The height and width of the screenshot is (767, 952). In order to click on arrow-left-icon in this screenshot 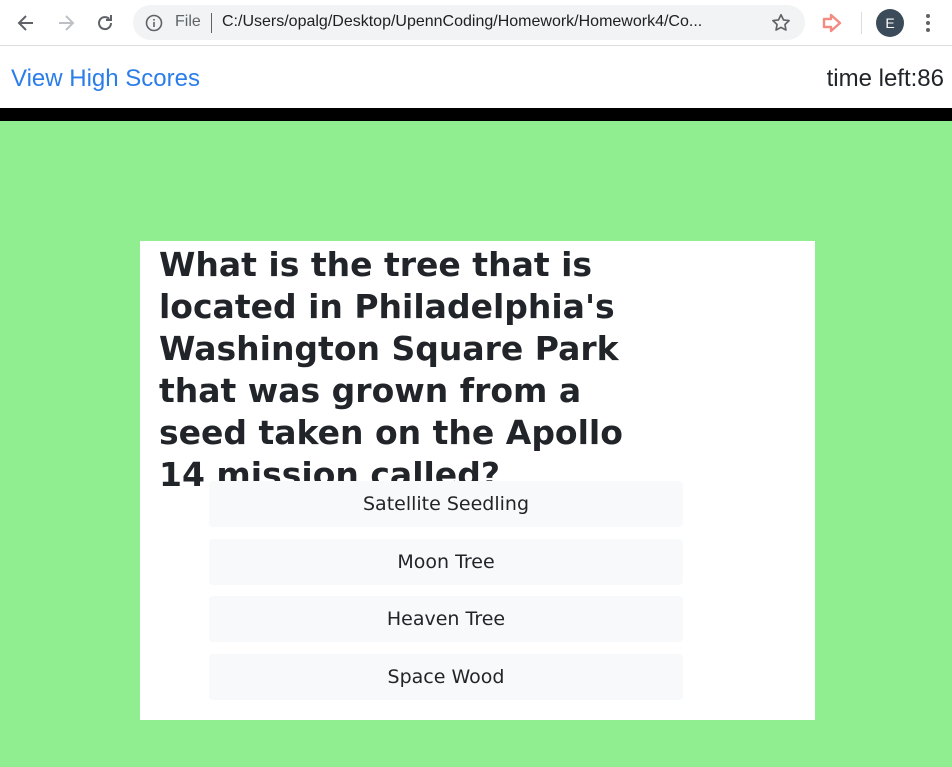, I will do `click(25, 23)`.